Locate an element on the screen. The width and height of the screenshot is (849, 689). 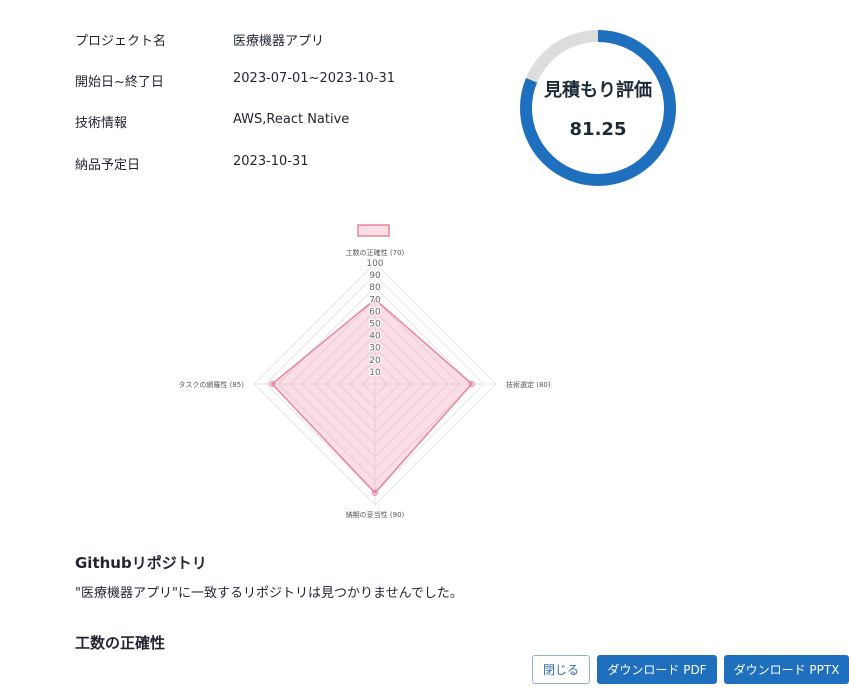
score-value: 81.25 is located at coordinates (598, 129).